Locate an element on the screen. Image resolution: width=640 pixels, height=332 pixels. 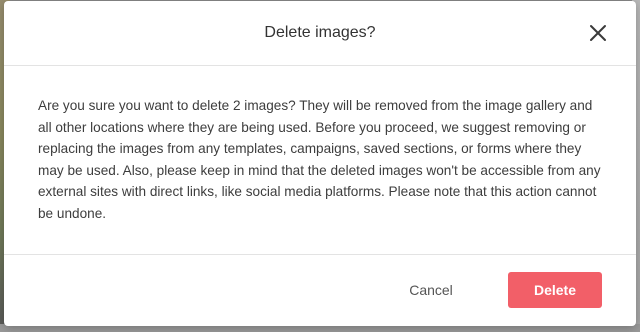
cancel-button: Cancel is located at coordinates (431, 290).